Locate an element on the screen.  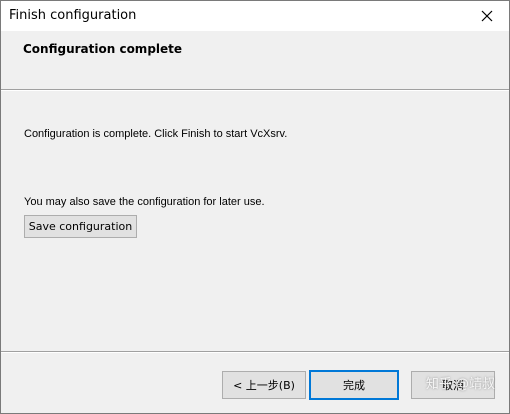
window-title: Finish configuration is located at coordinates (73, 15).